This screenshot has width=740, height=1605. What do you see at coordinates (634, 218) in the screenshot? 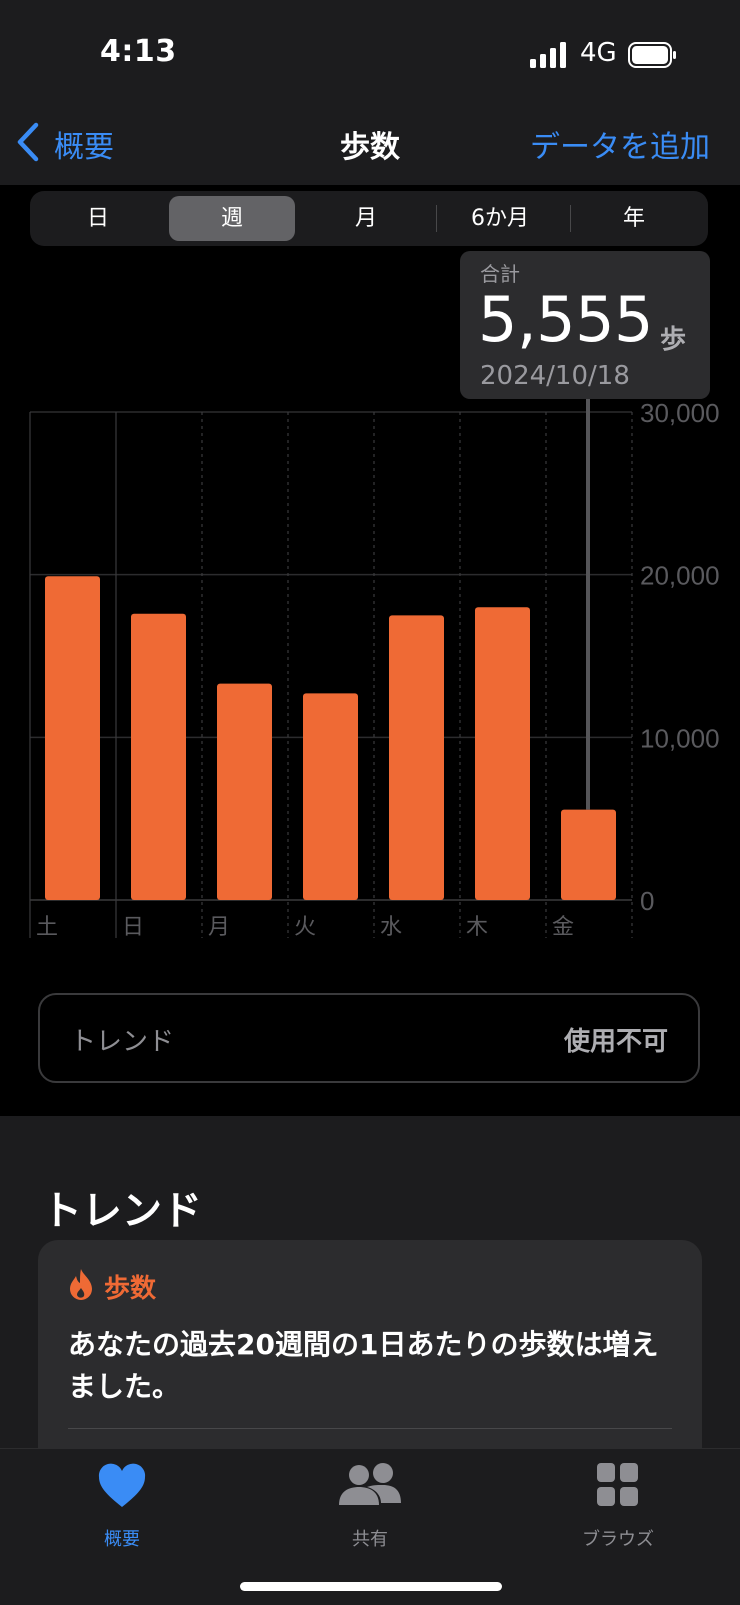
I see `segment-year: 年` at bounding box center [634, 218].